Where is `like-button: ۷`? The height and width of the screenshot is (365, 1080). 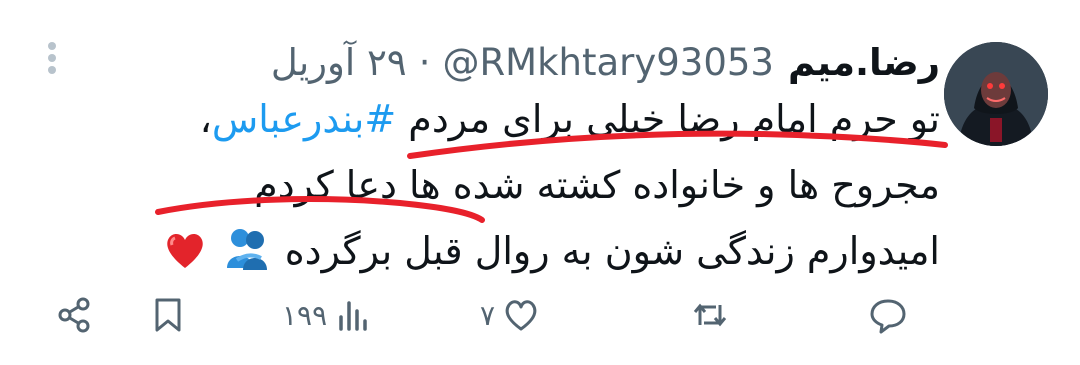
like-button: ۷ is located at coordinates (510, 315).